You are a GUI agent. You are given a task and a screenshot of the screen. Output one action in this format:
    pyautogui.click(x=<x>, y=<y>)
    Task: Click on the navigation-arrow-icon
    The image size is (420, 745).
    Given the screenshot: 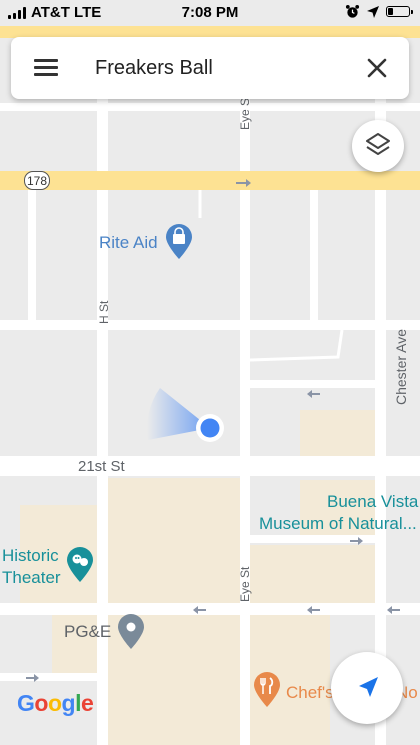 What is the action you would take?
    pyautogui.click(x=368, y=687)
    